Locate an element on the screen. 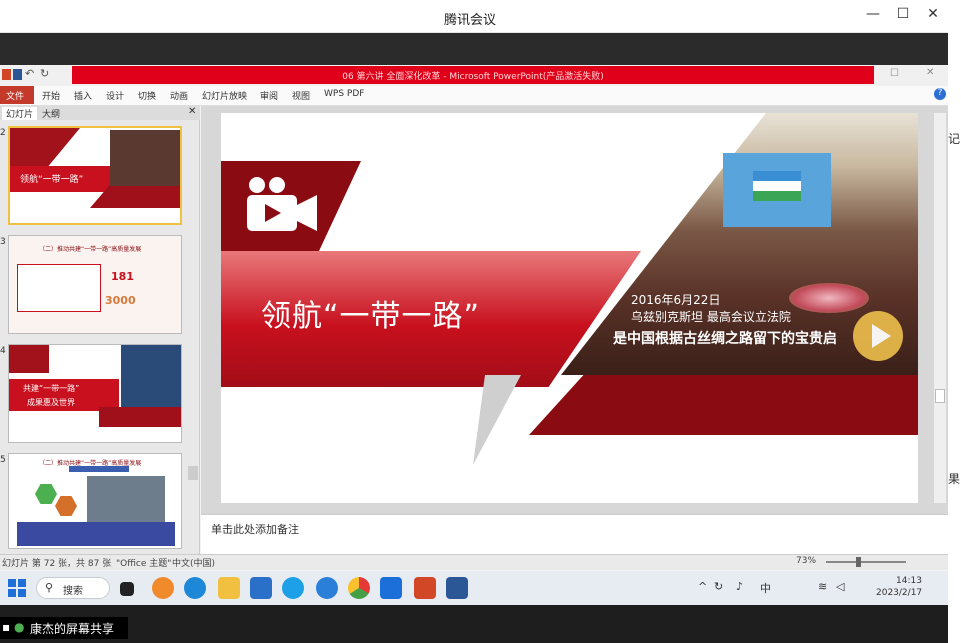  tab-slides: 幻灯片 is located at coordinates (20, 113).